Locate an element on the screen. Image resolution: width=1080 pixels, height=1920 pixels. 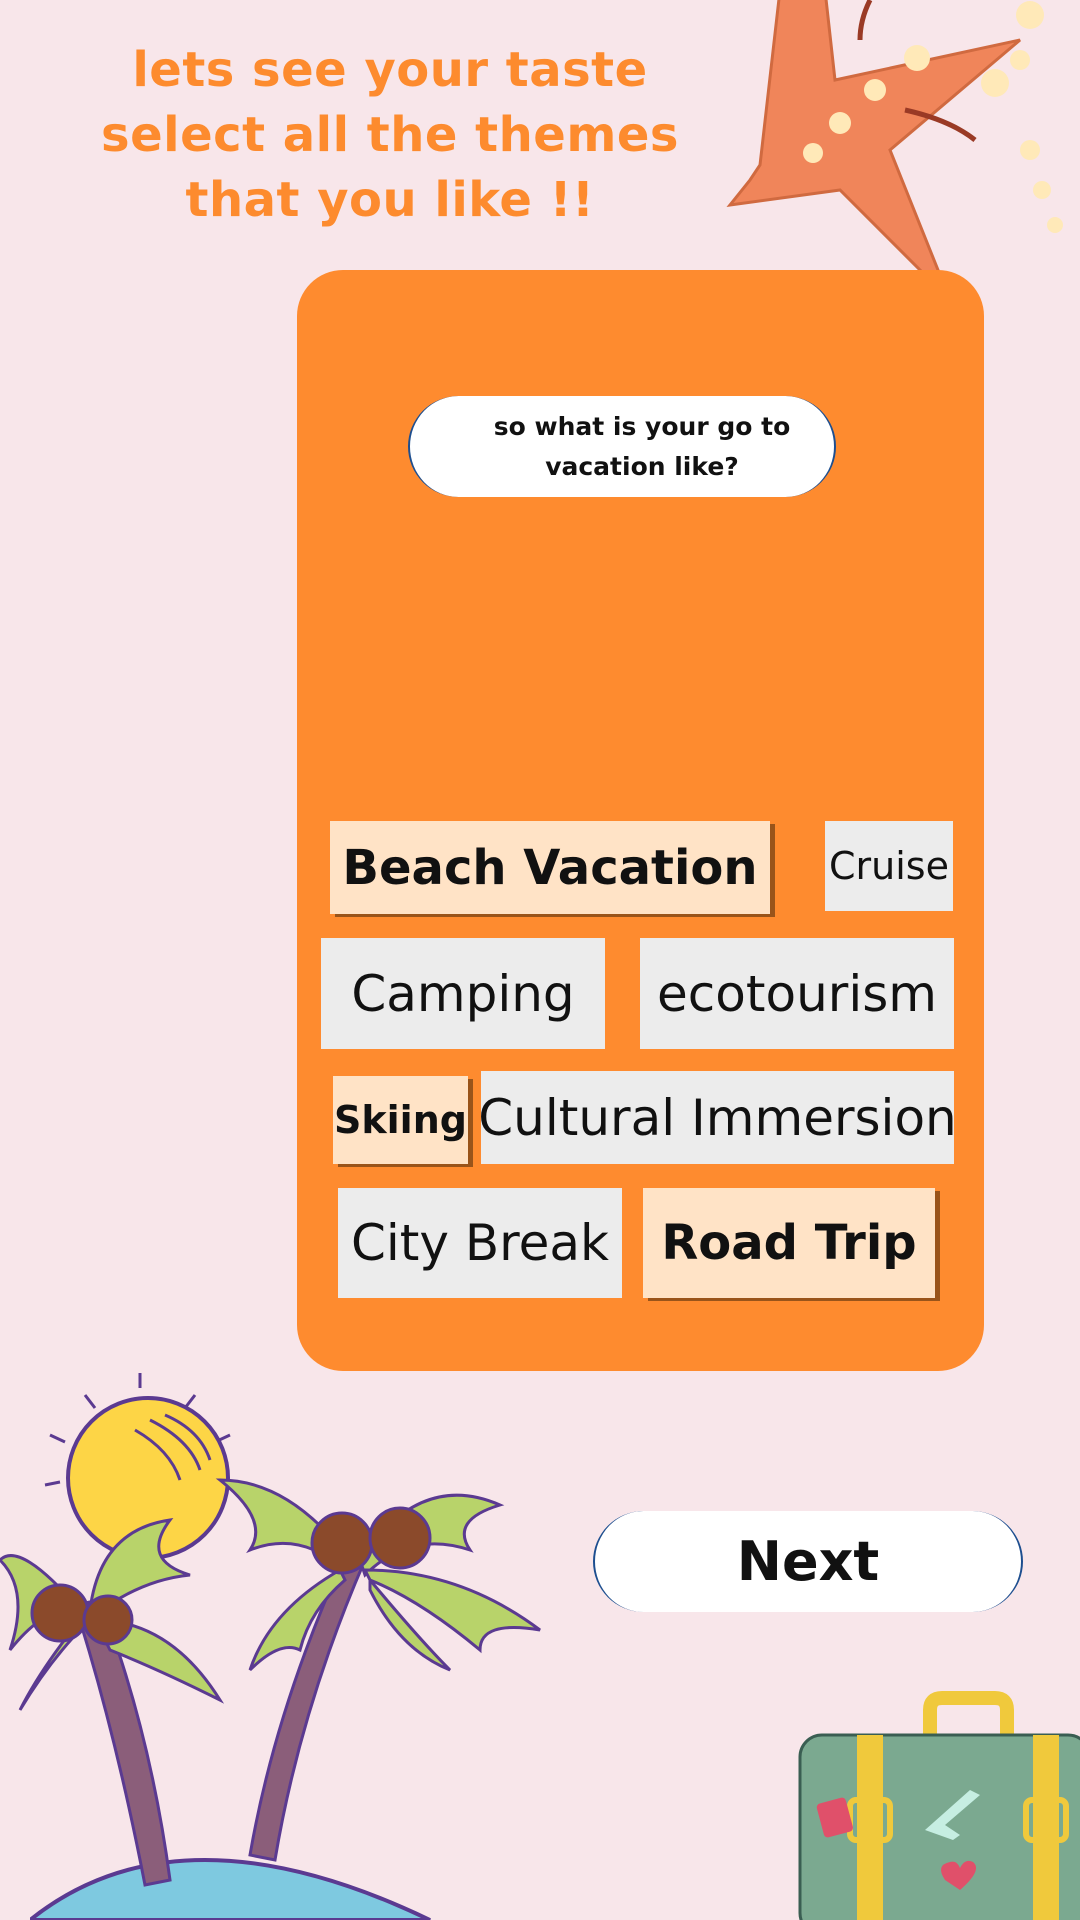
theme-chip-city-break: City Break is located at coordinates (480, 1243).